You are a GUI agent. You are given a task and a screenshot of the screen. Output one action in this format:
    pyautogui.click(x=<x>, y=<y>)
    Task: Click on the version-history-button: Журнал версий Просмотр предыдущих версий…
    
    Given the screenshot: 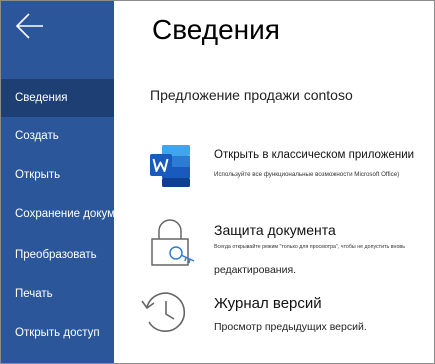 What is the action you would take?
    pyautogui.click(x=274, y=315)
    